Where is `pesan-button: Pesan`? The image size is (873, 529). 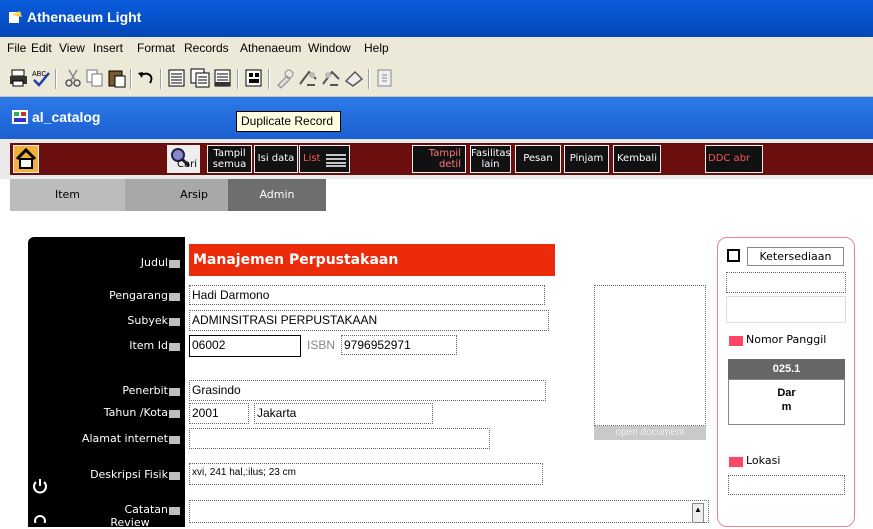 pesan-button: Pesan is located at coordinates (538, 159).